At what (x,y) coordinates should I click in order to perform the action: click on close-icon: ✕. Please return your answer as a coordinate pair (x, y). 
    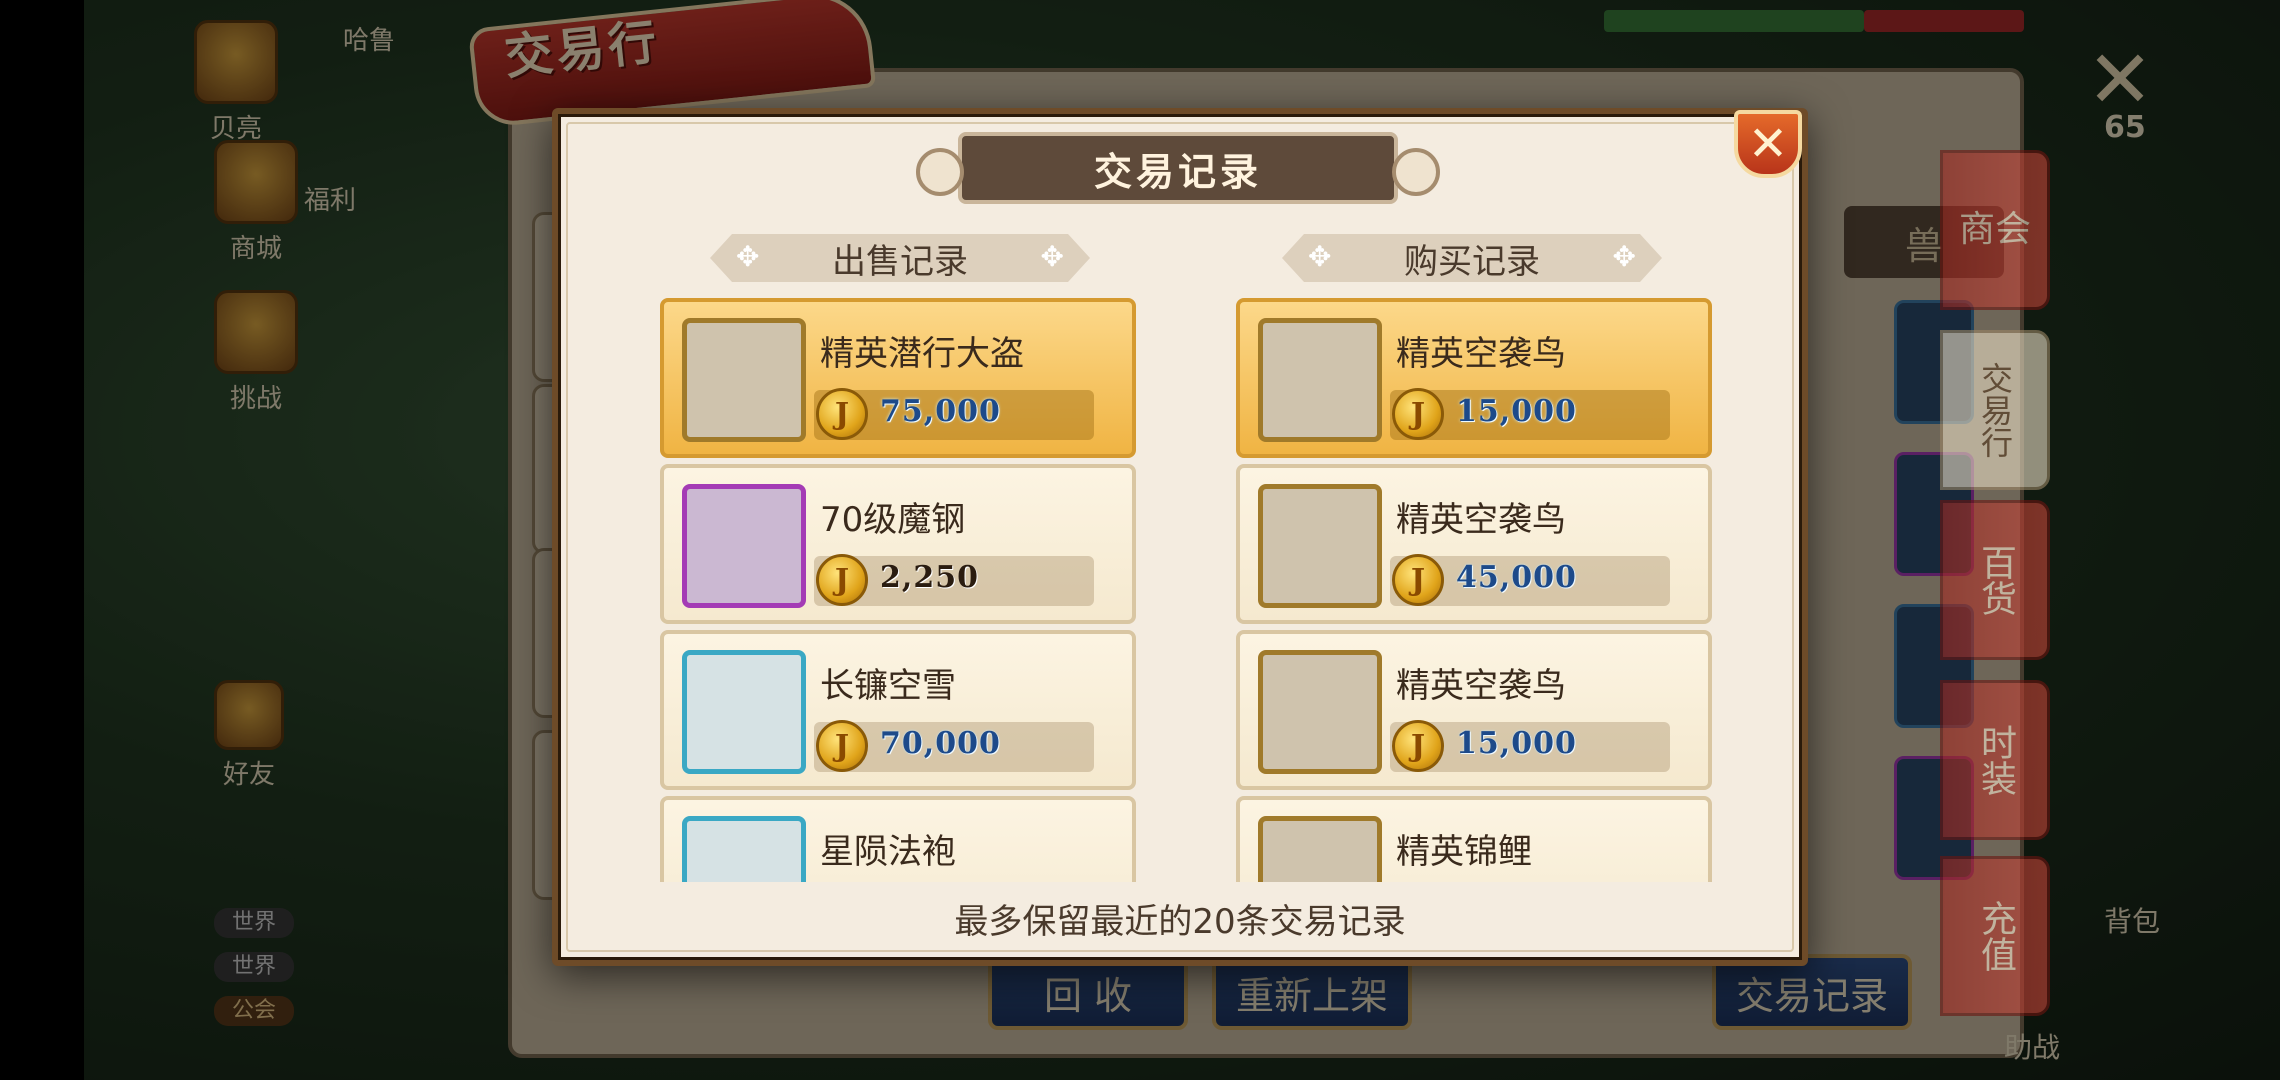
    Looking at the image, I should click on (1768, 144).